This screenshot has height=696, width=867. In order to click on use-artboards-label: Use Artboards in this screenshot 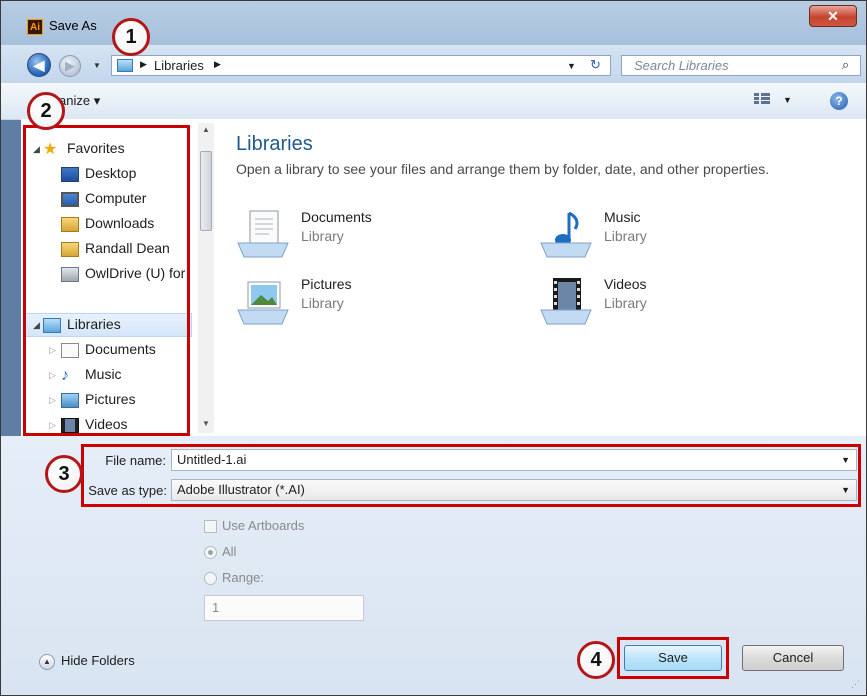, I will do `click(263, 525)`.